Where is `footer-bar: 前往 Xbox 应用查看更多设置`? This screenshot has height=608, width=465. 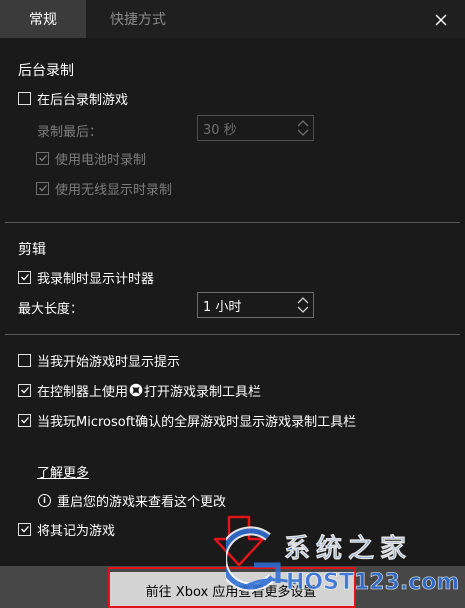 footer-bar: 前往 Xbox 应用查看更多设置 is located at coordinates (232, 587).